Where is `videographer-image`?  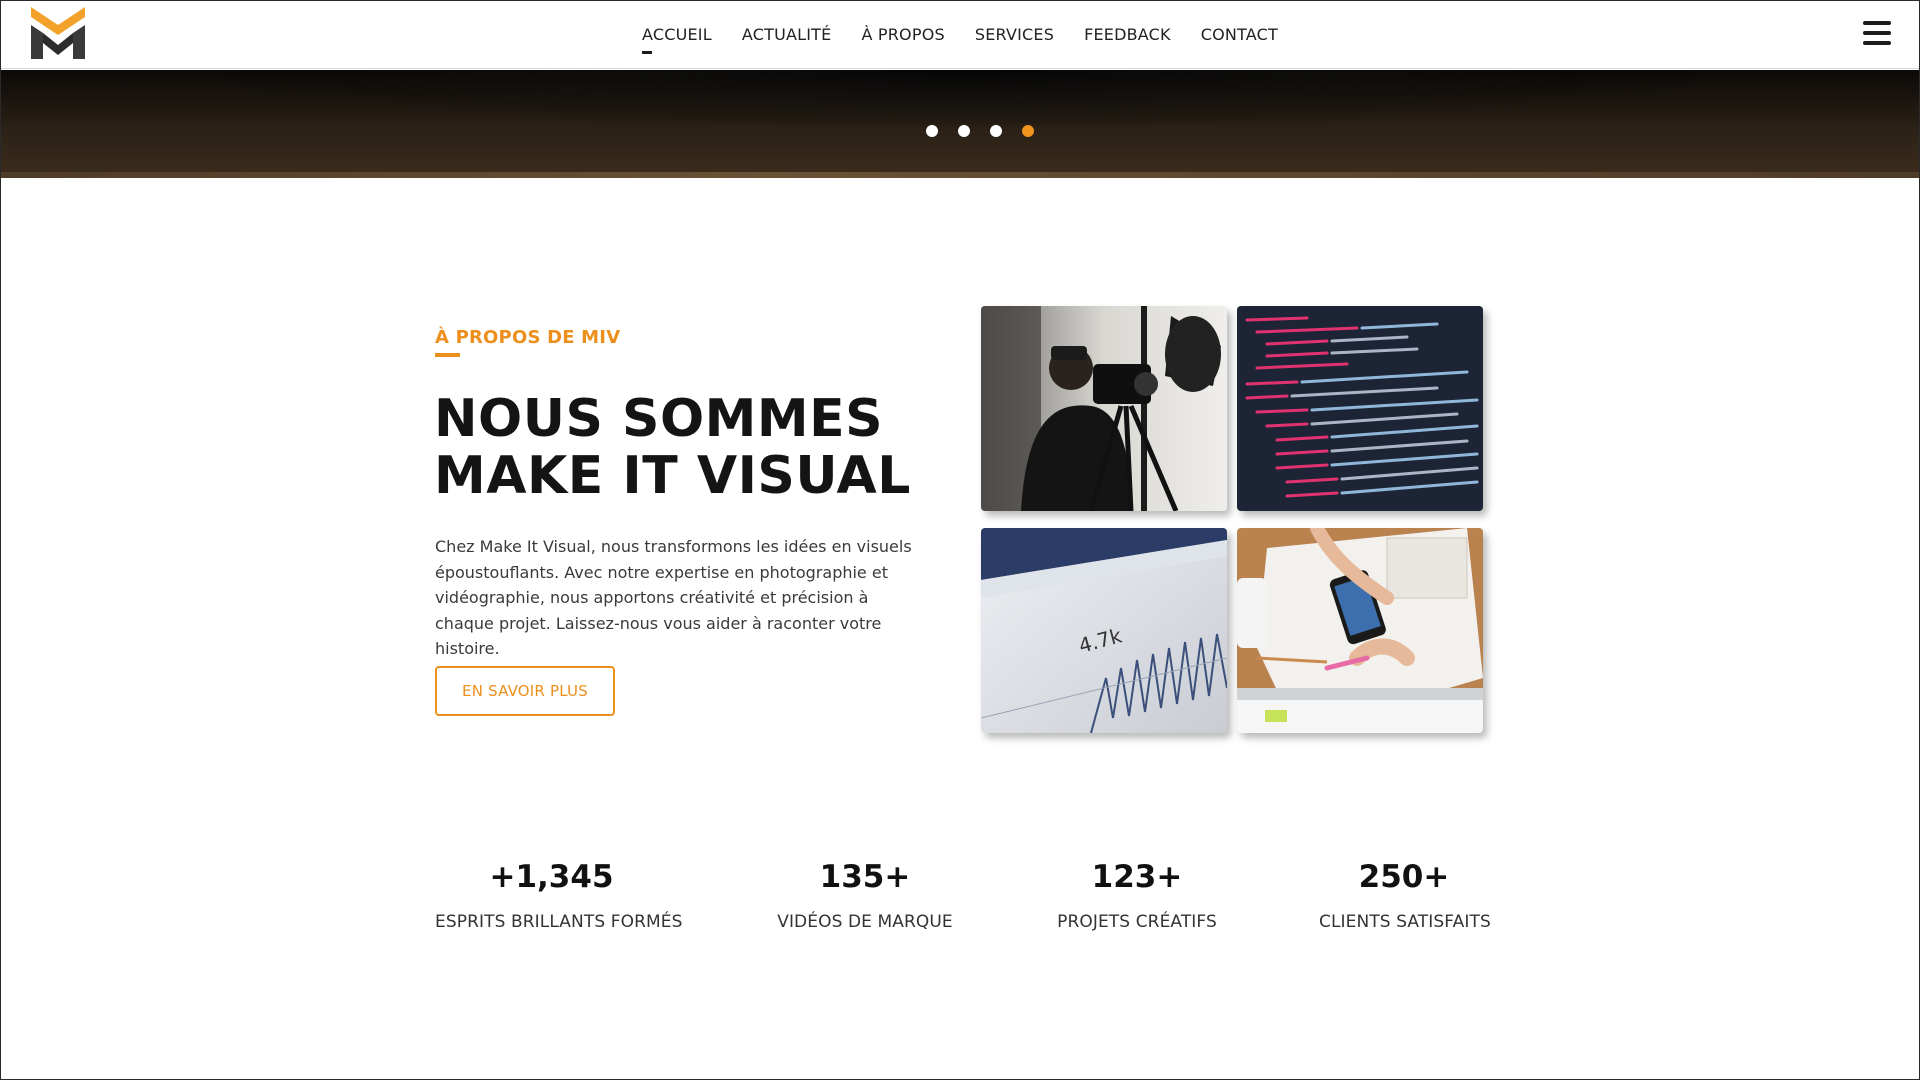 videographer-image is located at coordinates (1104, 408).